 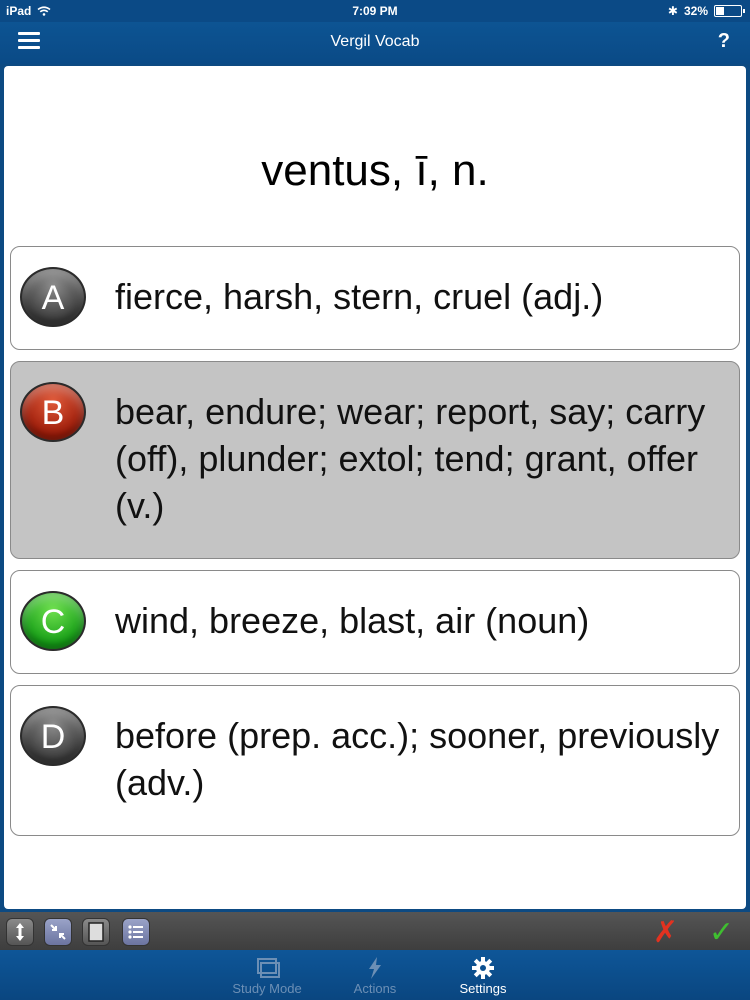 What do you see at coordinates (375, 968) in the screenshot?
I see `lightning-icon` at bounding box center [375, 968].